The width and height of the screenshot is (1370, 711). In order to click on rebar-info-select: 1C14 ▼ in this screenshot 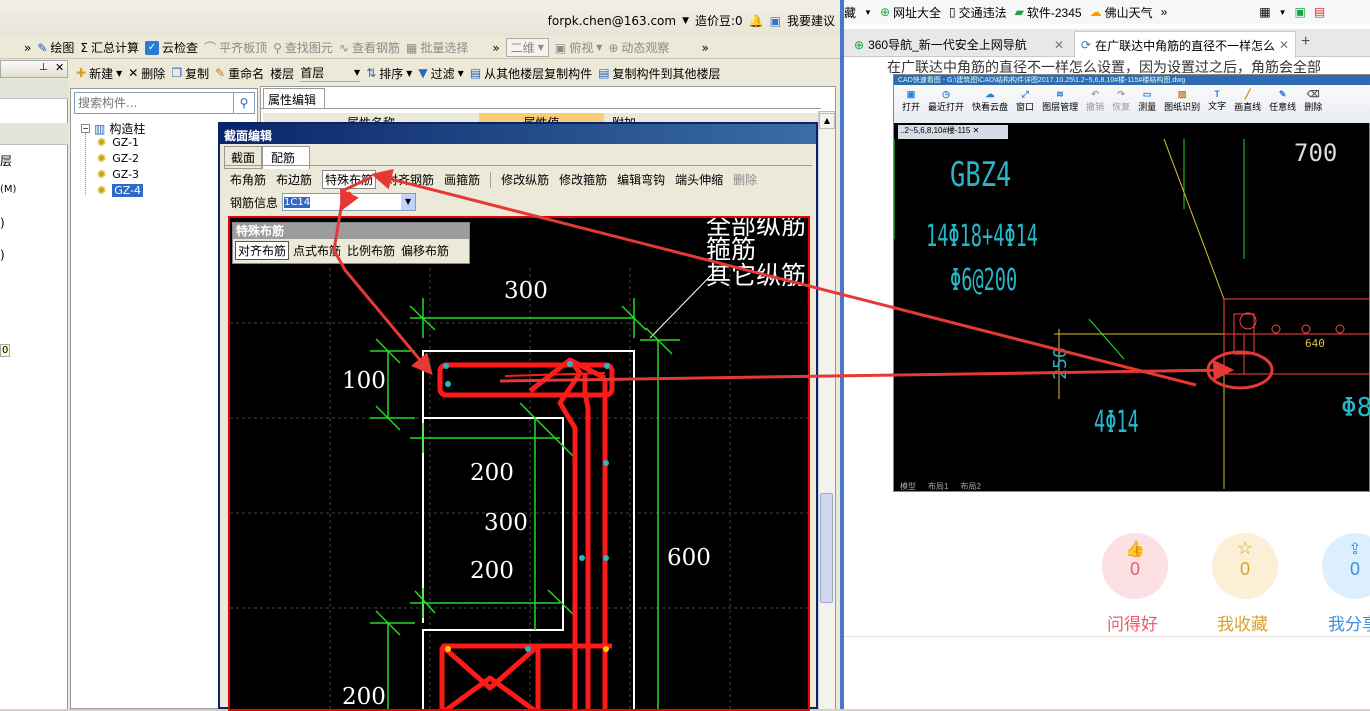, I will do `click(349, 202)`.